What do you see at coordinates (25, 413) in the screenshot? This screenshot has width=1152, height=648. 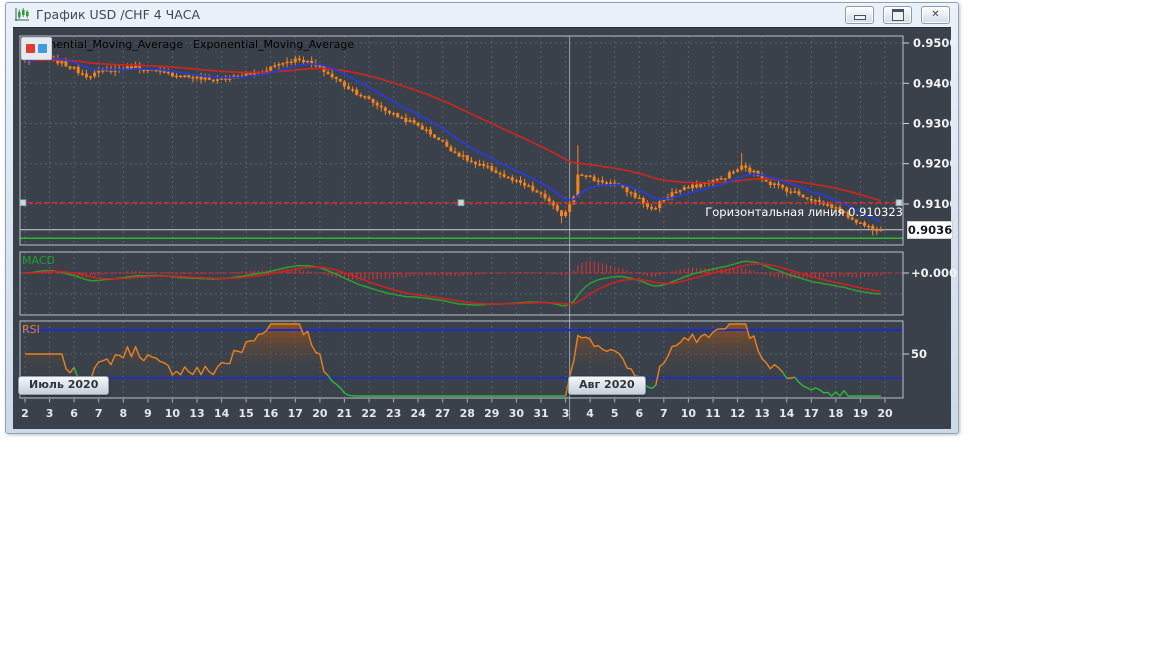 I see `svg-text: 2` at bounding box center [25, 413].